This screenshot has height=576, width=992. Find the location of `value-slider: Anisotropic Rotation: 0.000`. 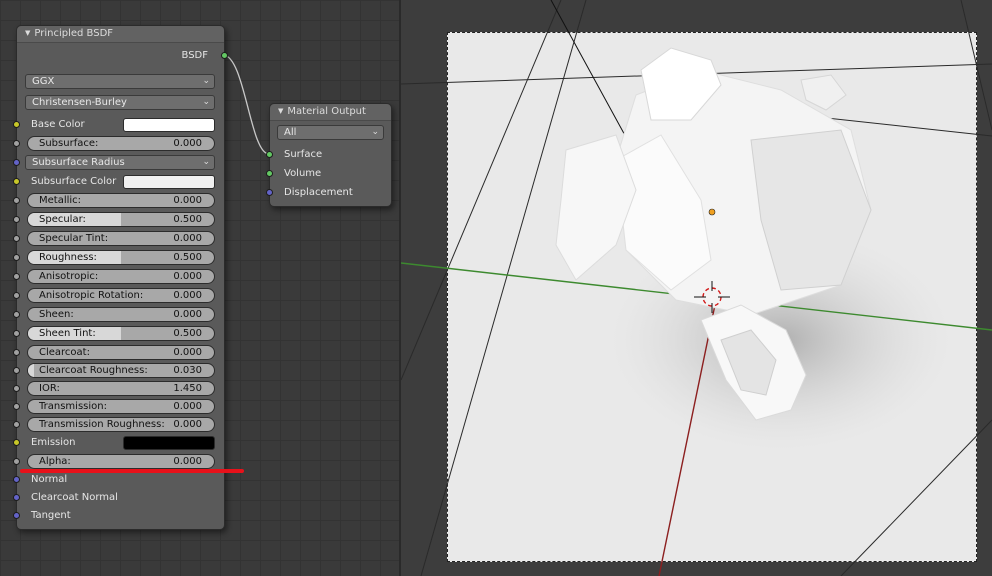

value-slider: Anisotropic Rotation: 0.000 is located at coordinates (121, 295).